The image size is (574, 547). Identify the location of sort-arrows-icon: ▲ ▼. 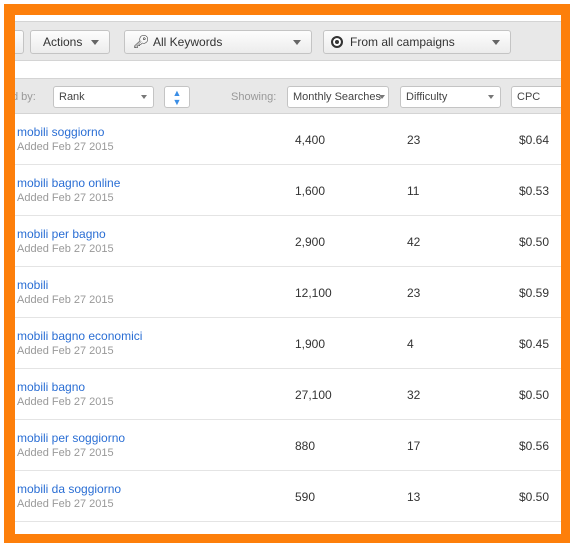
(177, 97).